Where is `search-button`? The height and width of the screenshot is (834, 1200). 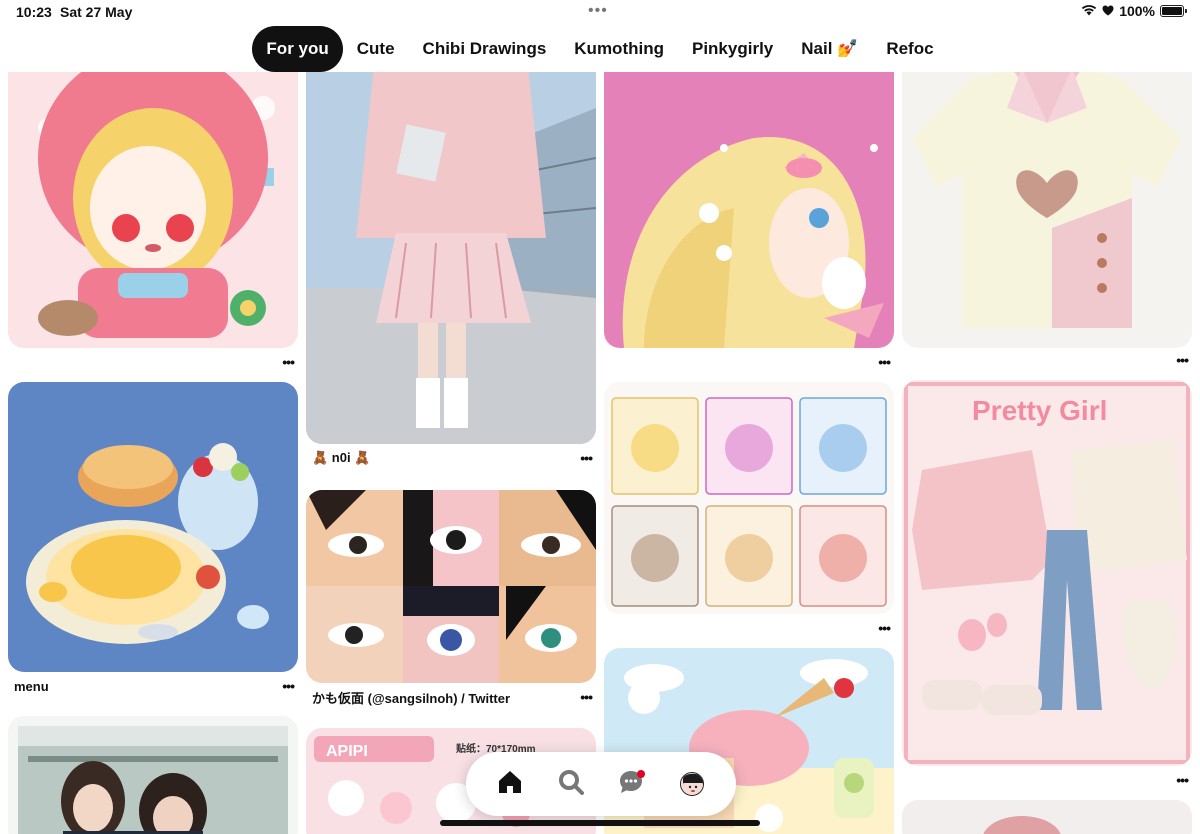 search-button is located at coordinates (571, 784).